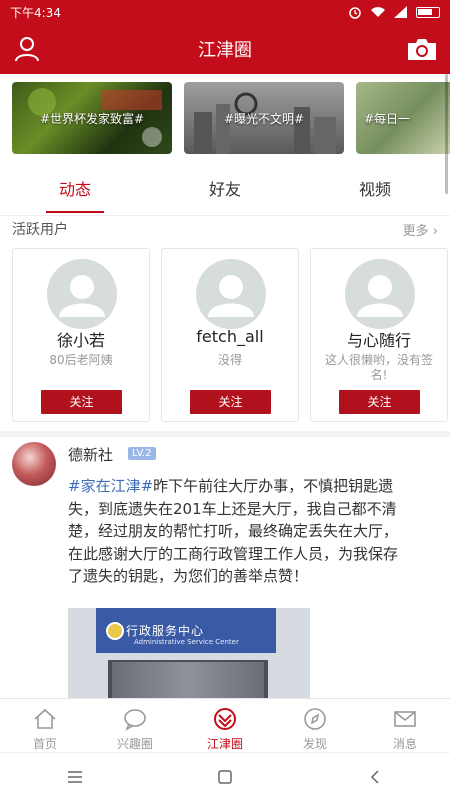  What do you see at coordinates (90, 454) in the screenshot?
I see `post-author-name: 德新社` at bounding box center [90, 454].